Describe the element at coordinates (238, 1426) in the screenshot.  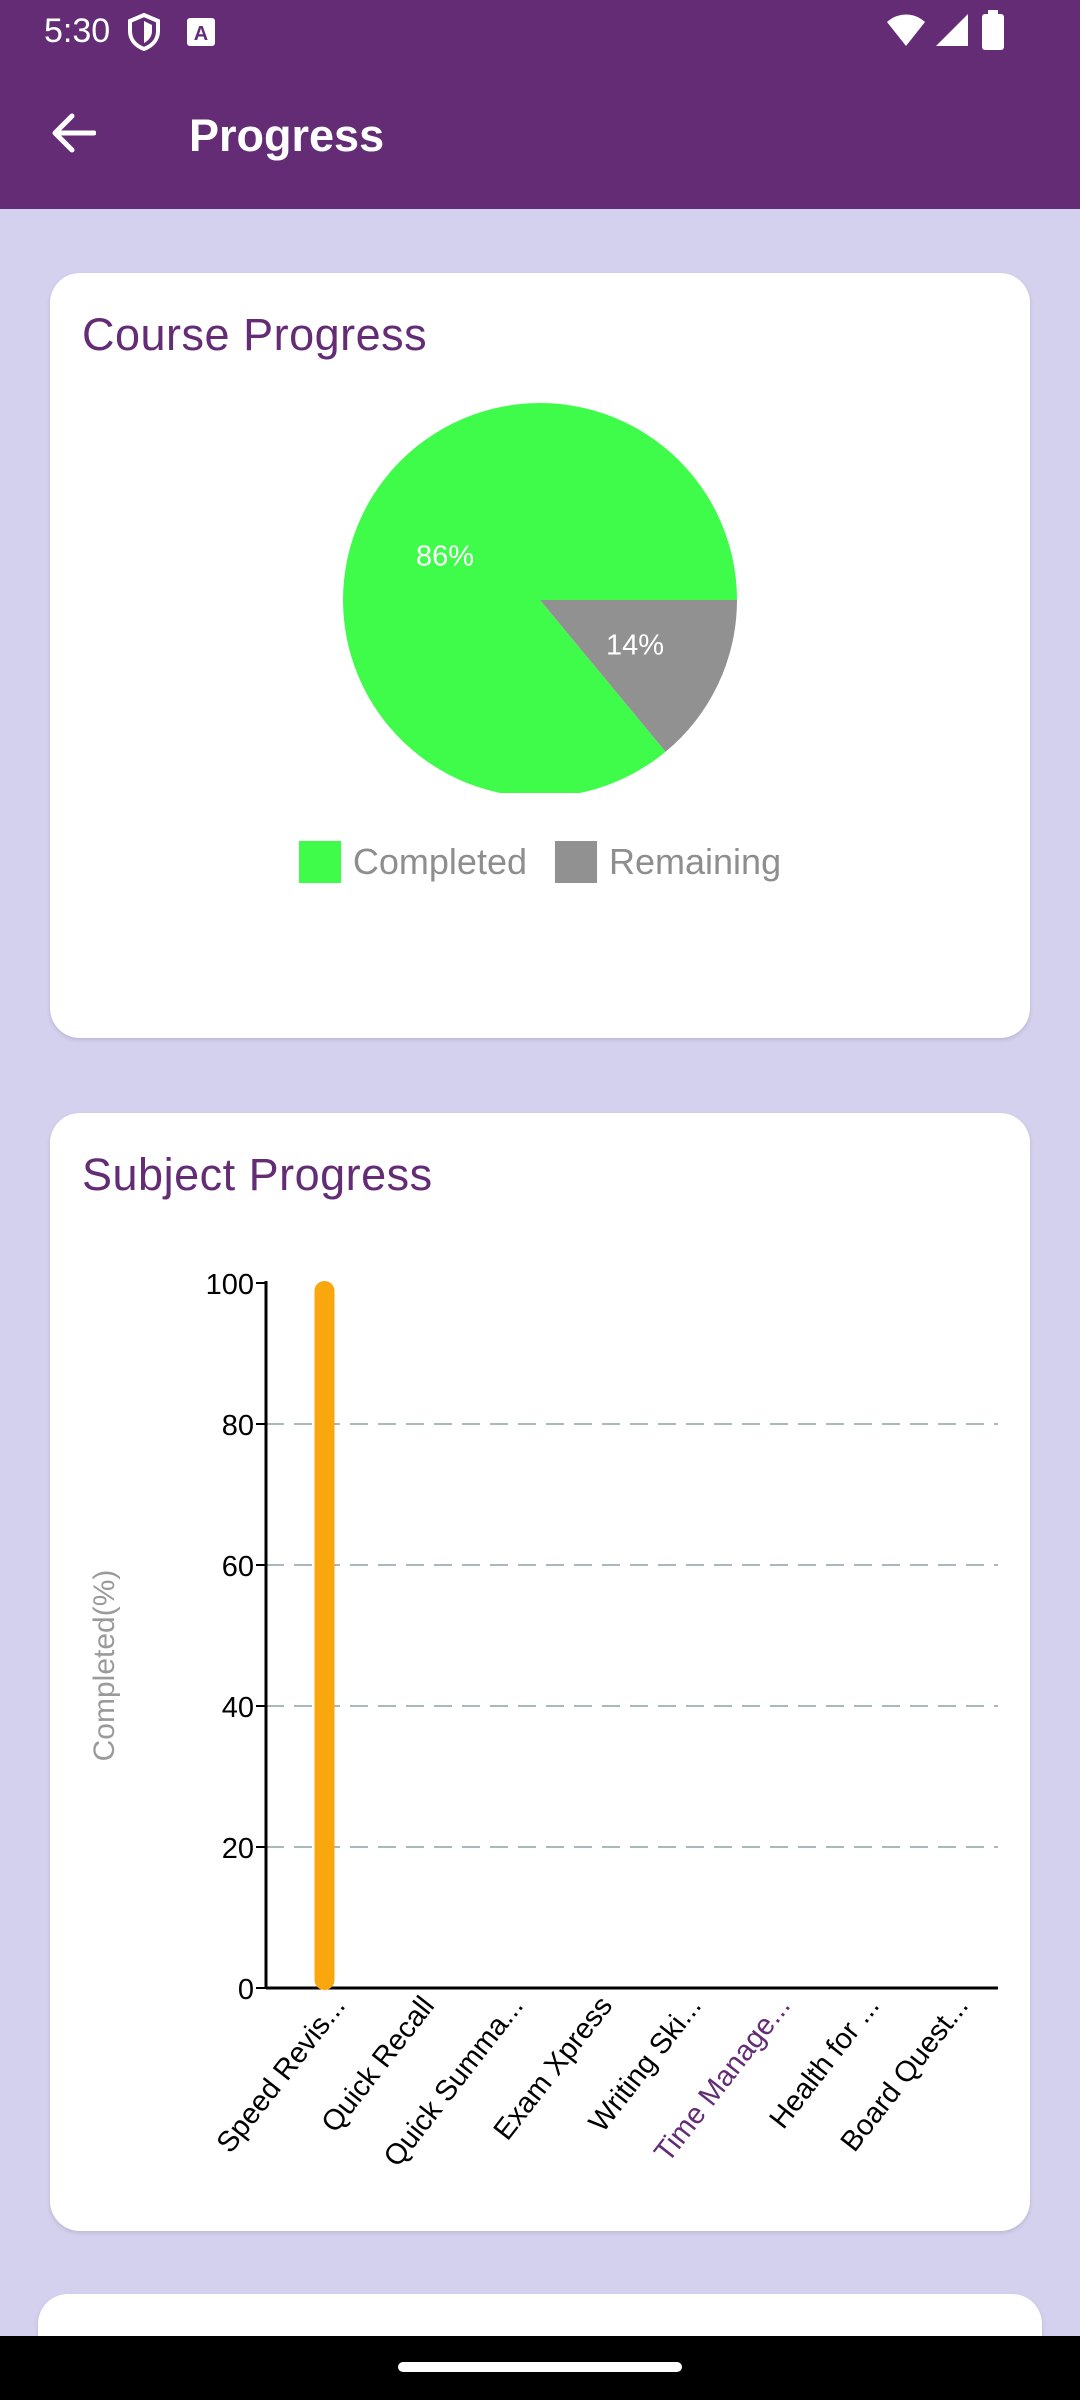
I see `y-tick-label: 80` at that location.